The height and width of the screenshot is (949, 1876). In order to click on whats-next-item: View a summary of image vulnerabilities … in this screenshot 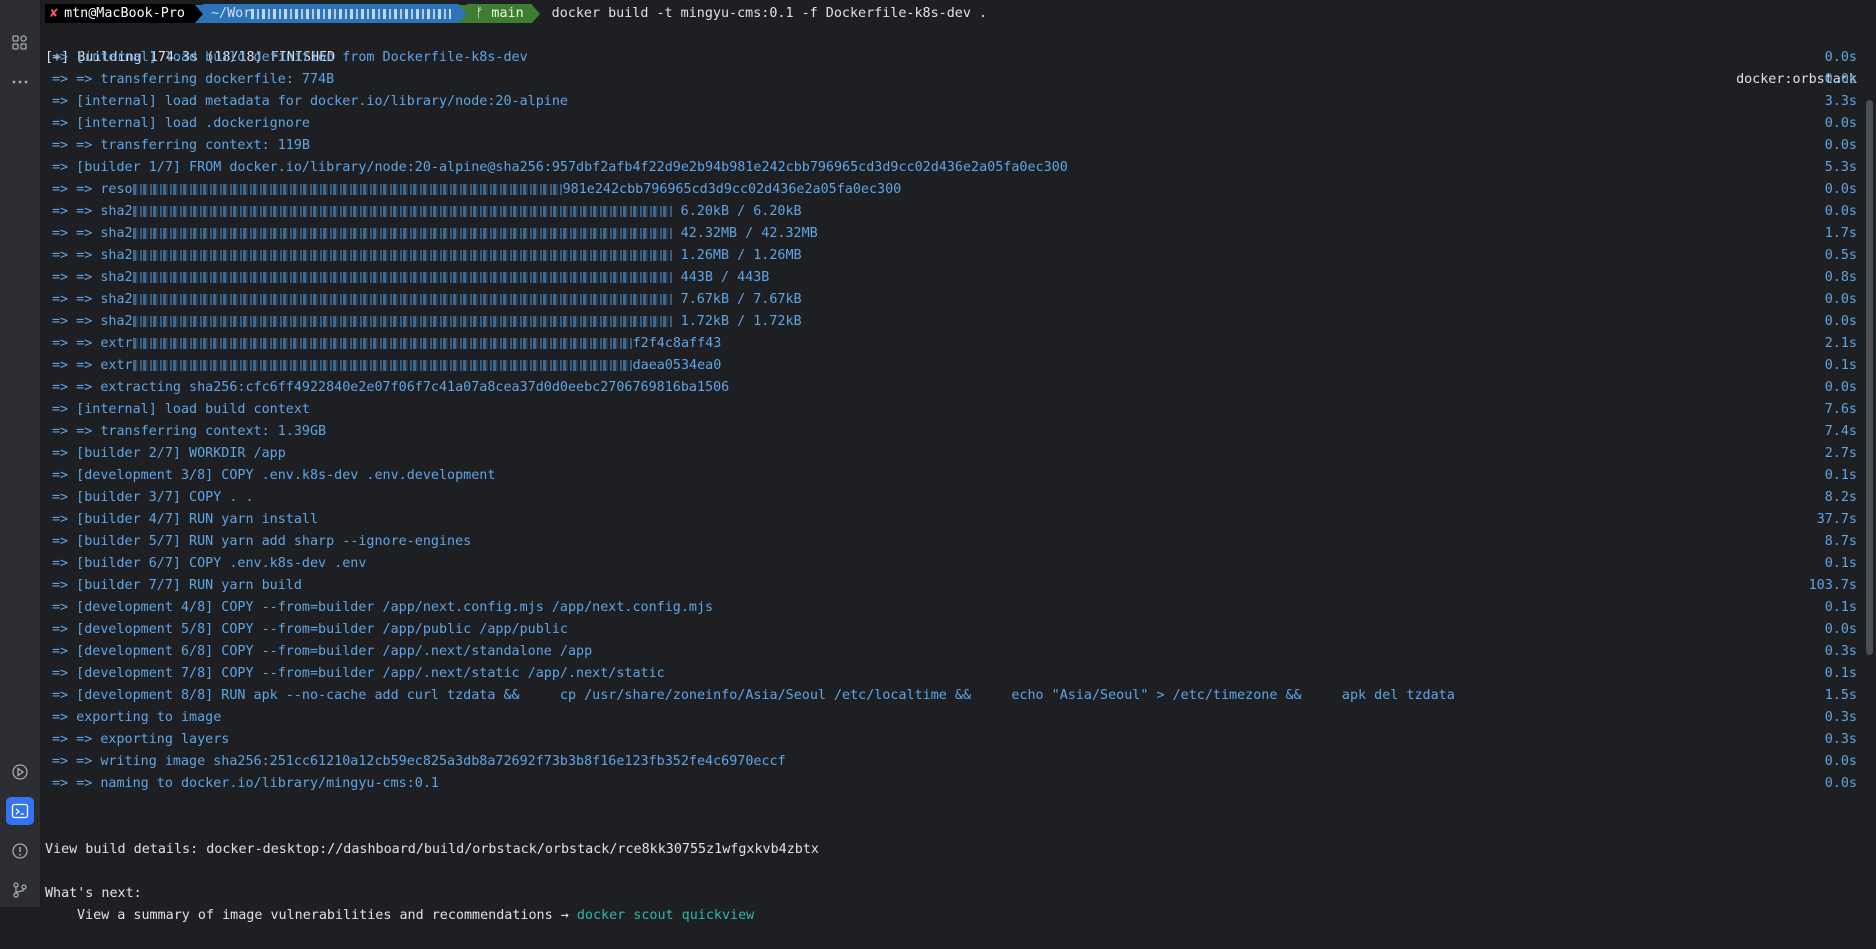, I will do `click(951, 903)`.